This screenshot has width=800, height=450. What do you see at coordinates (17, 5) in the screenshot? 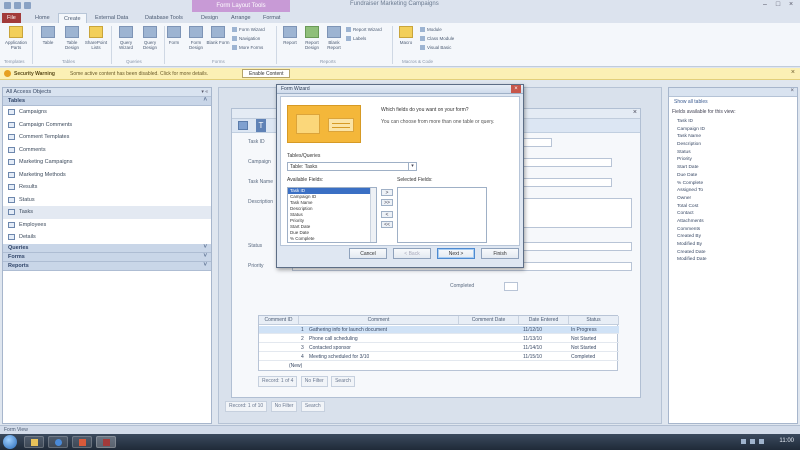
I see `undo-icon` at bounding box center [17, 5].